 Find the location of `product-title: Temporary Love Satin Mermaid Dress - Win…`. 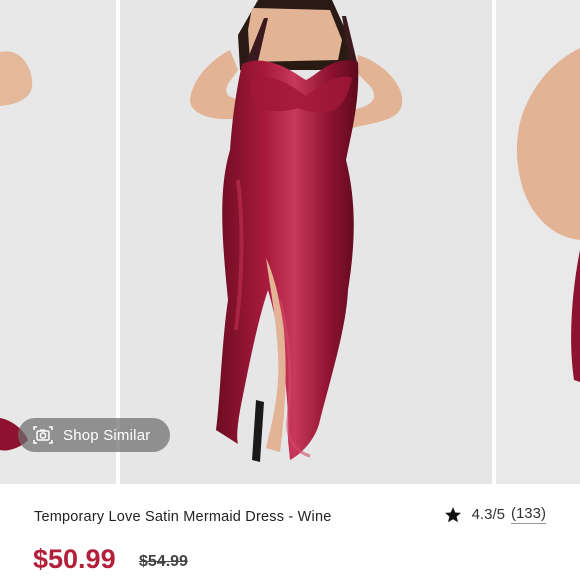

product-title: Temporary Love Satin Mermaid Dress - Win… is located at coordinates (183, 517).